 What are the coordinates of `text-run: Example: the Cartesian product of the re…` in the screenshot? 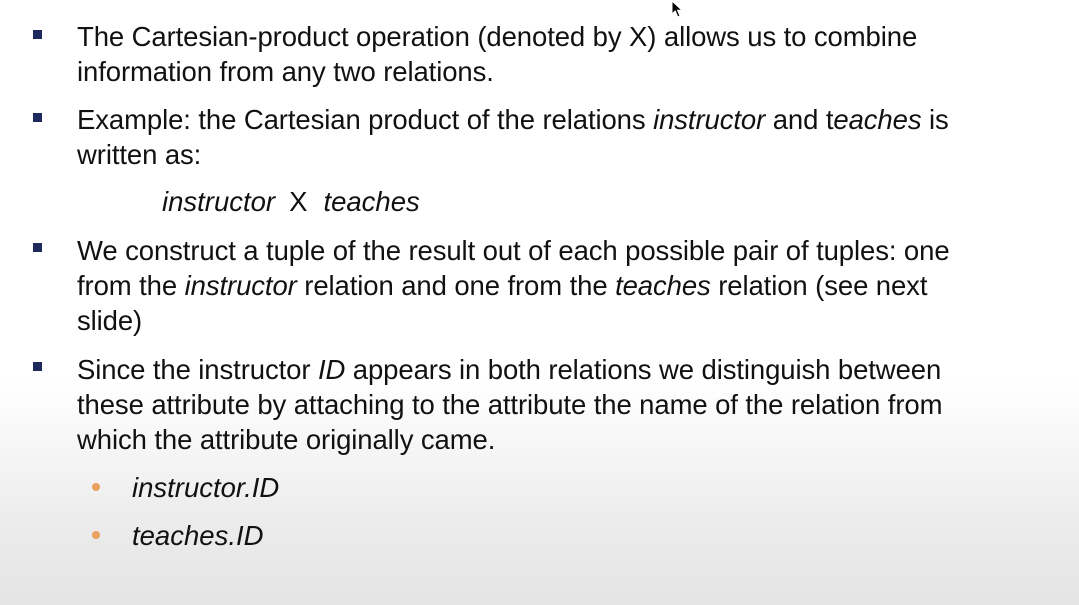 It's located at (365, 119).